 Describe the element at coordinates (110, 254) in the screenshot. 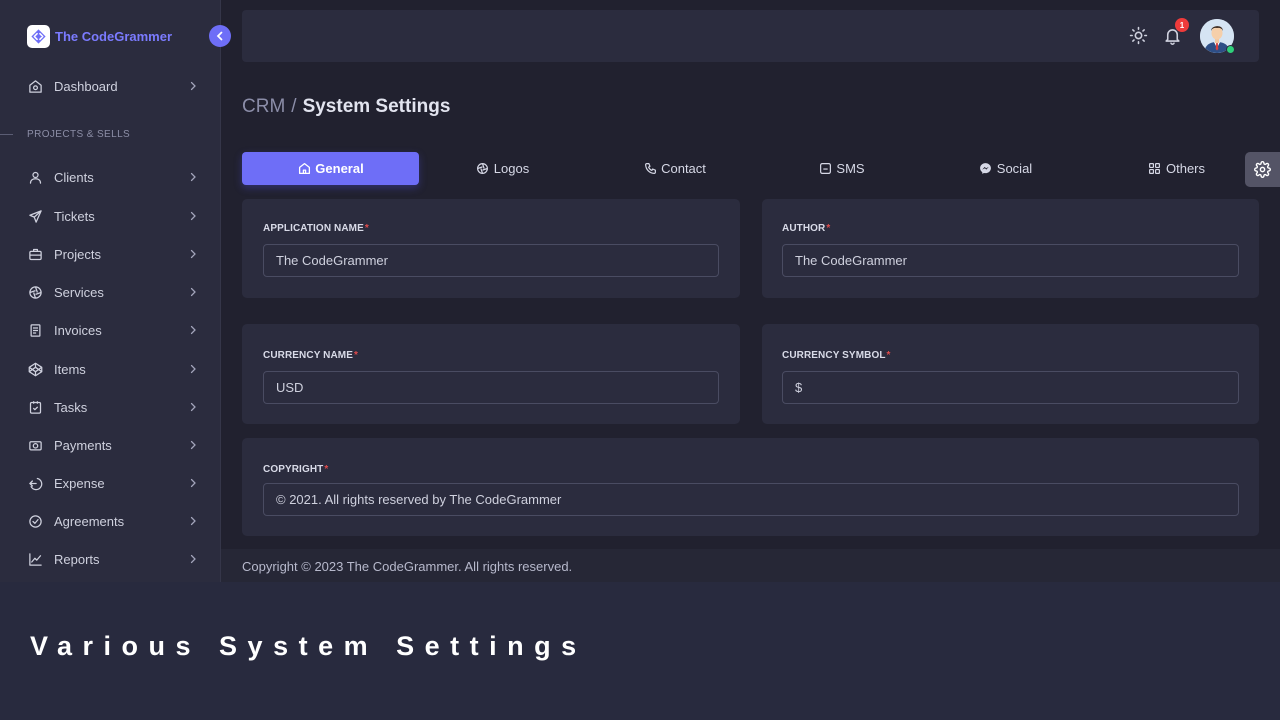

I see `sidebar-item-projects: Projects` at that location.